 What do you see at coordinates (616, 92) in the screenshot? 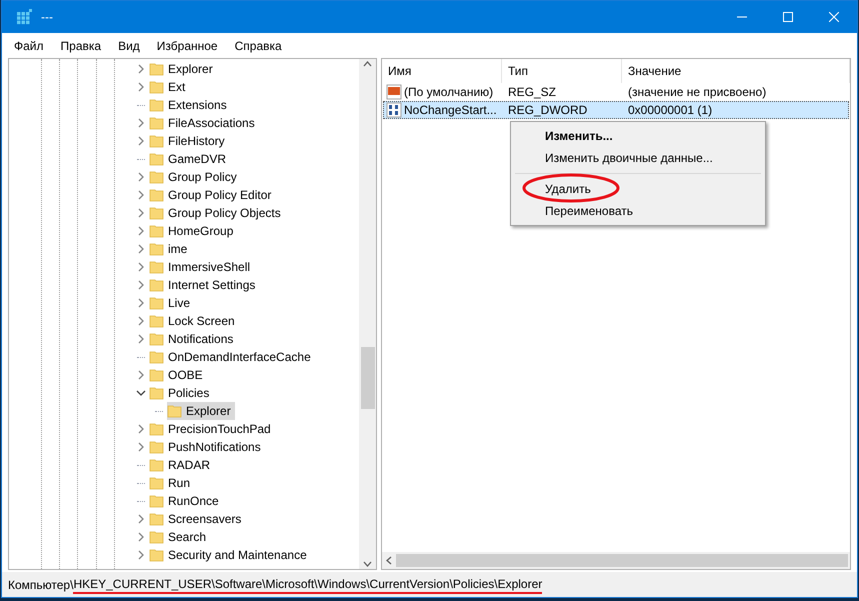
I see `table-row: (По умолчанию) REG_SZ (значение не присвоено)` at bounding box center [616, 92].